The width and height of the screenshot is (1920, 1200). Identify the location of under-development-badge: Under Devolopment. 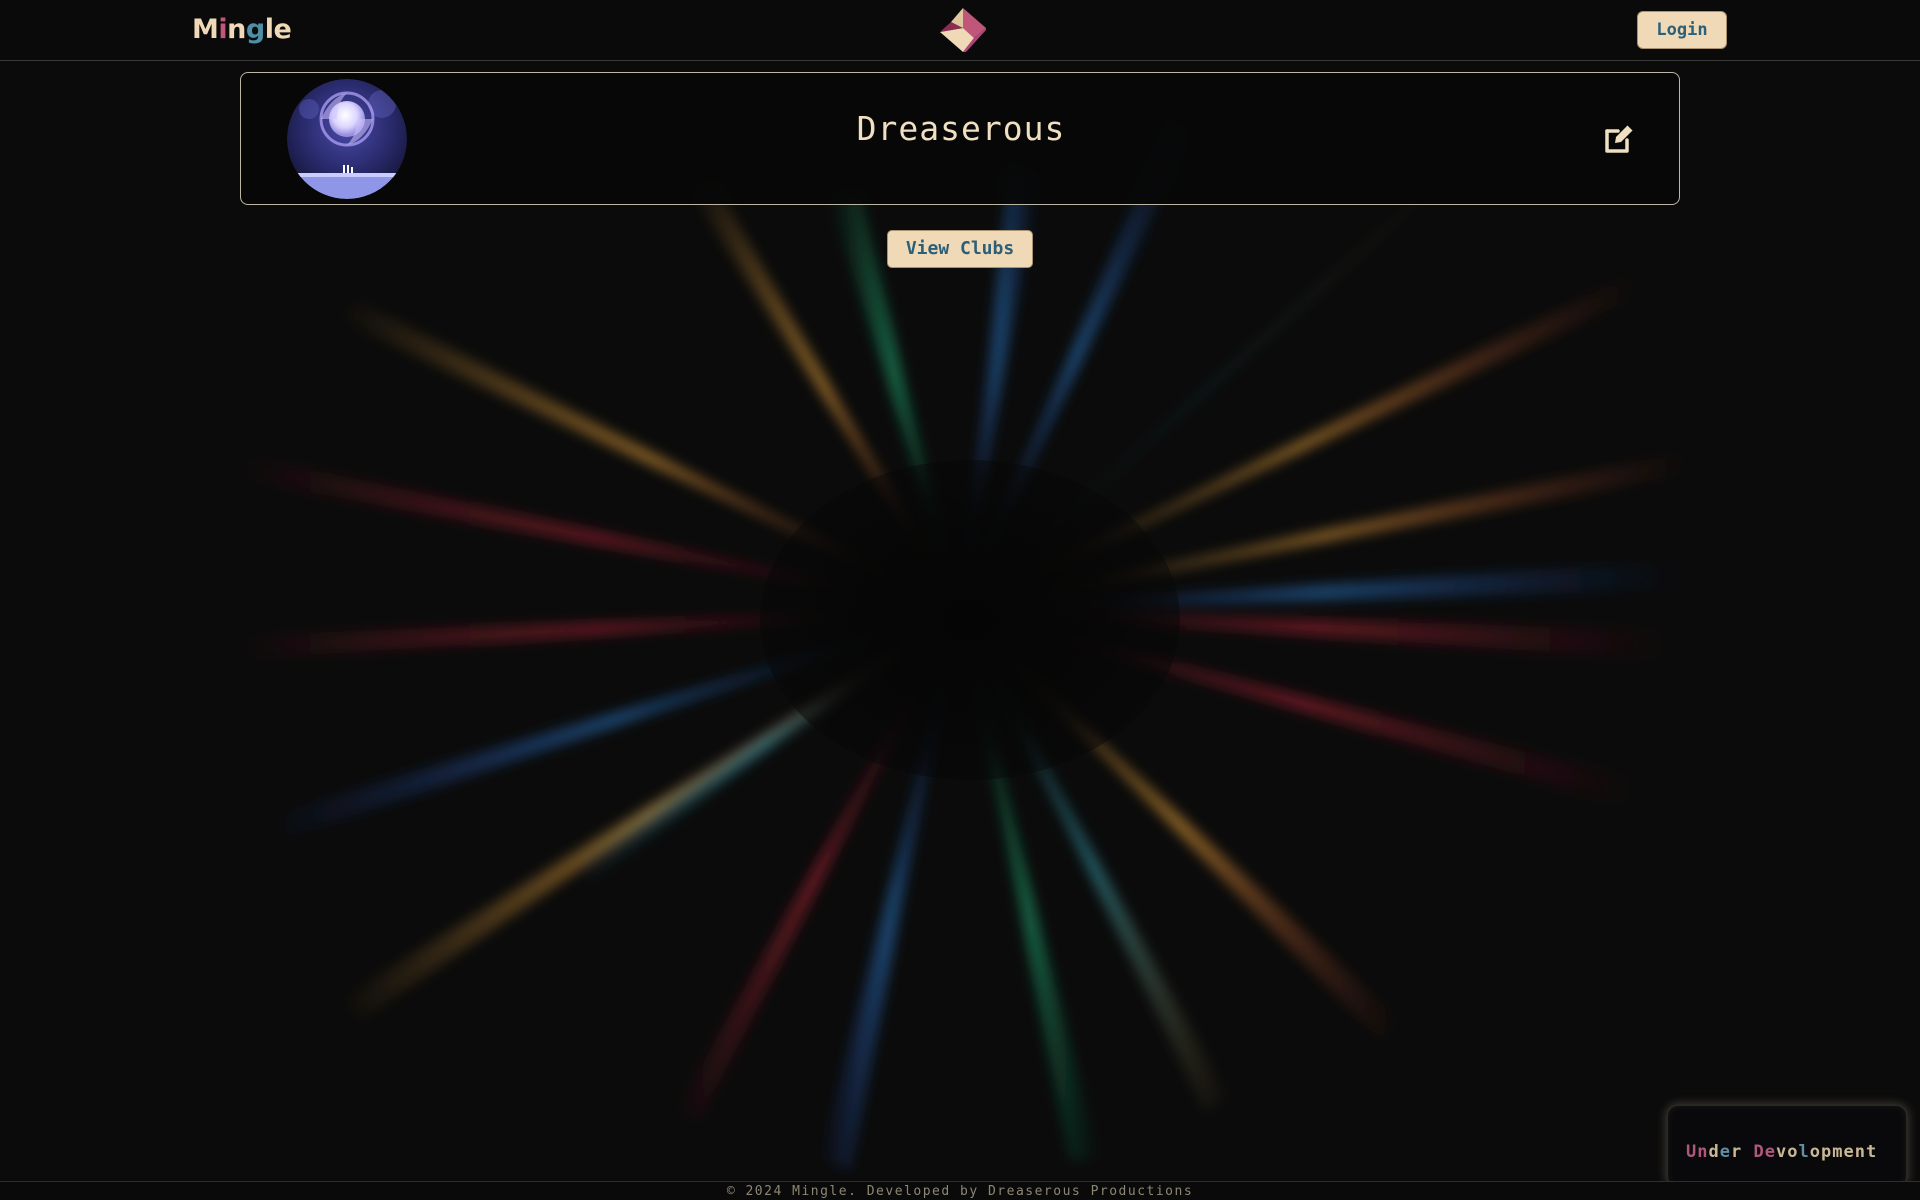
(1787, 1146).